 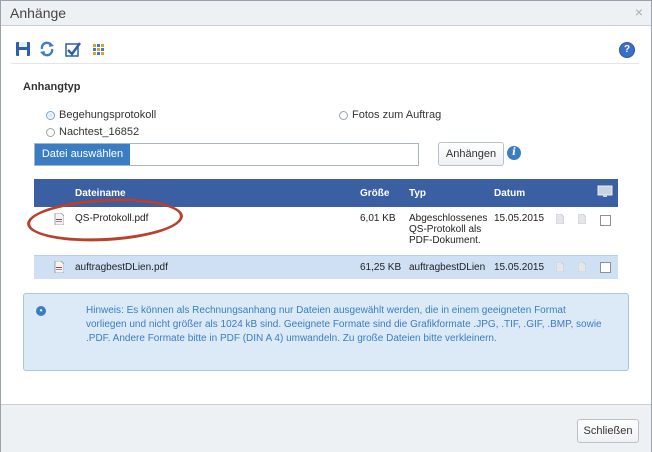 What do you see at coordinates (605, 191) in the screenshot?
I see `monitor-icon` at bounding box center [605, 191].